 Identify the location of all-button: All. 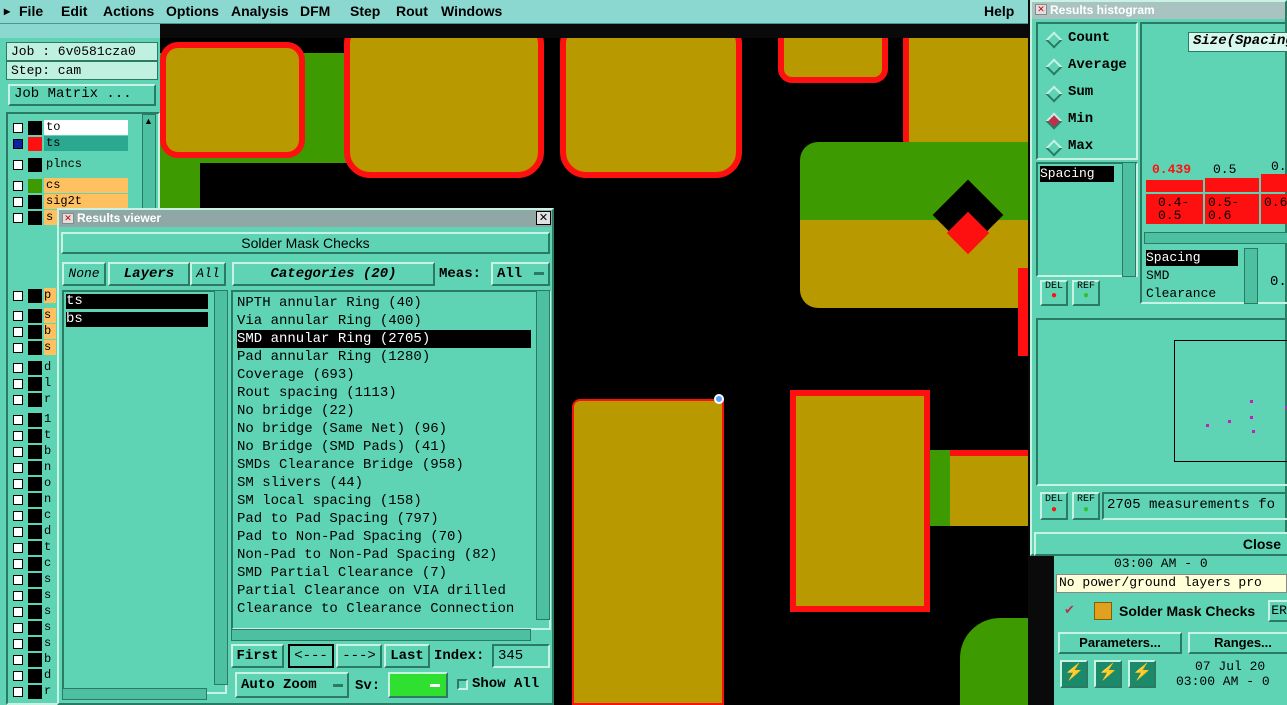
(208, 274).